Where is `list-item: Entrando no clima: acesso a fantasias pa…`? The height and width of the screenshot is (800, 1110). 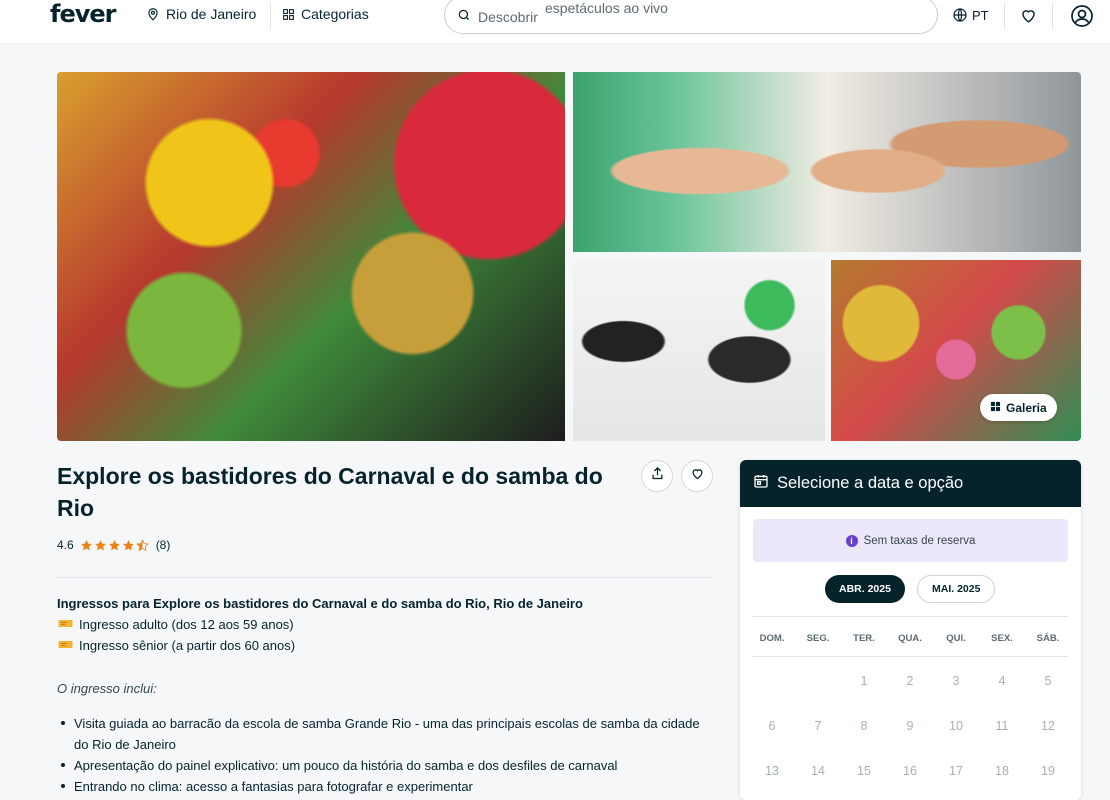 list-item: Entrando no clima: acesso a fantasias pa… is located at coordinates (387, 786).